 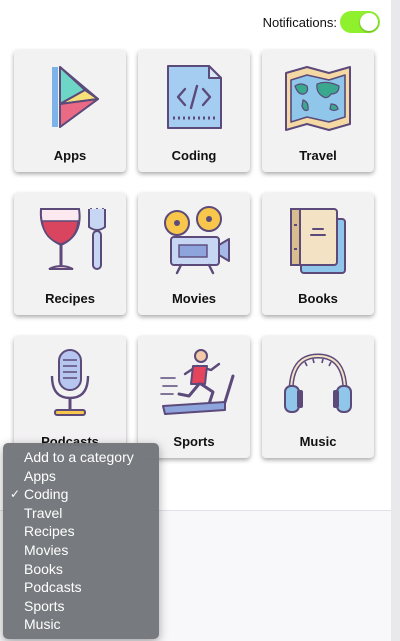 I want to click on film-projector-icon, so click(x=197, y=240).